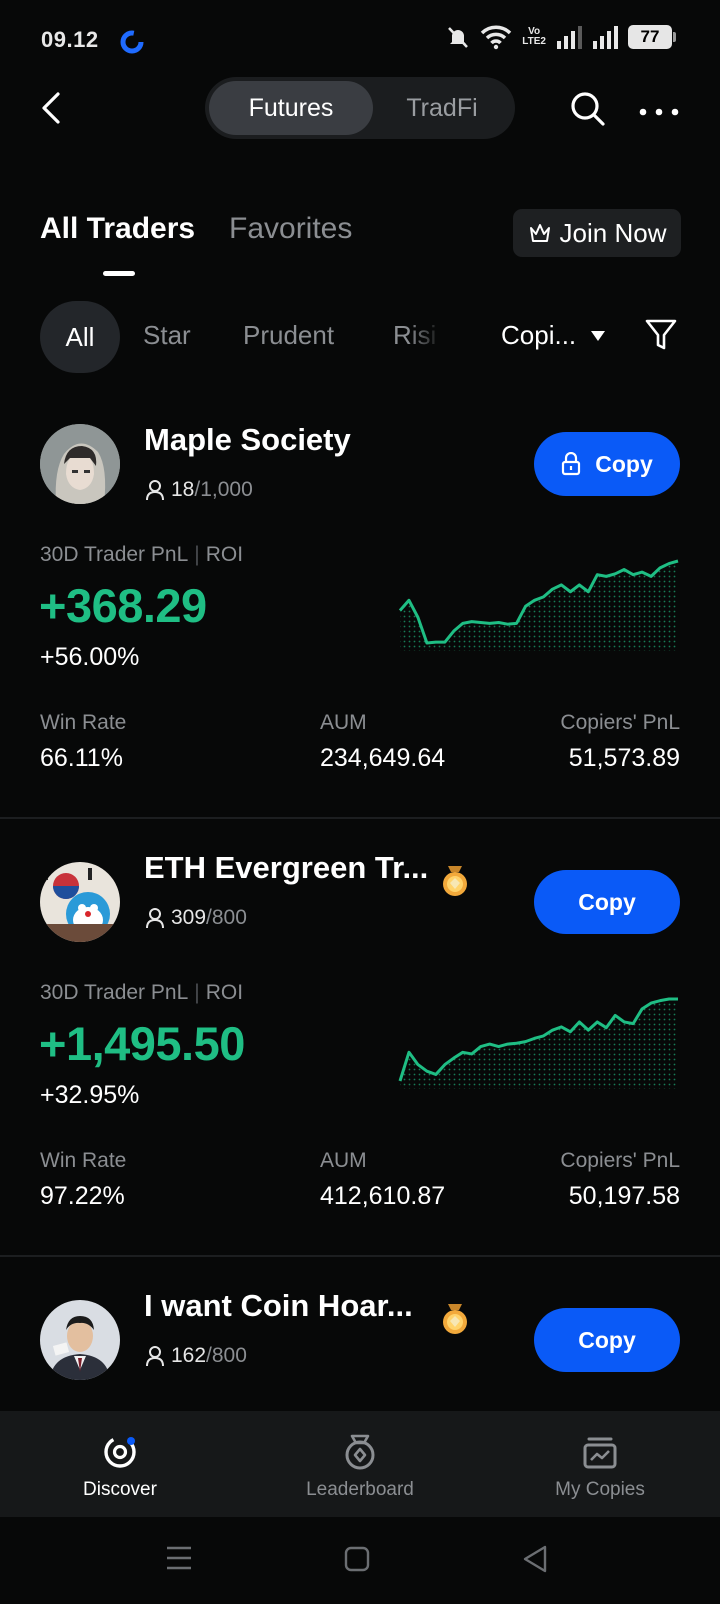 Image resolution: width=720 pixels, height=1604 pixels. What do you see at coordinates (661, 334) in the screenshot?
I see `filter-icon` at bounding box center [661, 334].